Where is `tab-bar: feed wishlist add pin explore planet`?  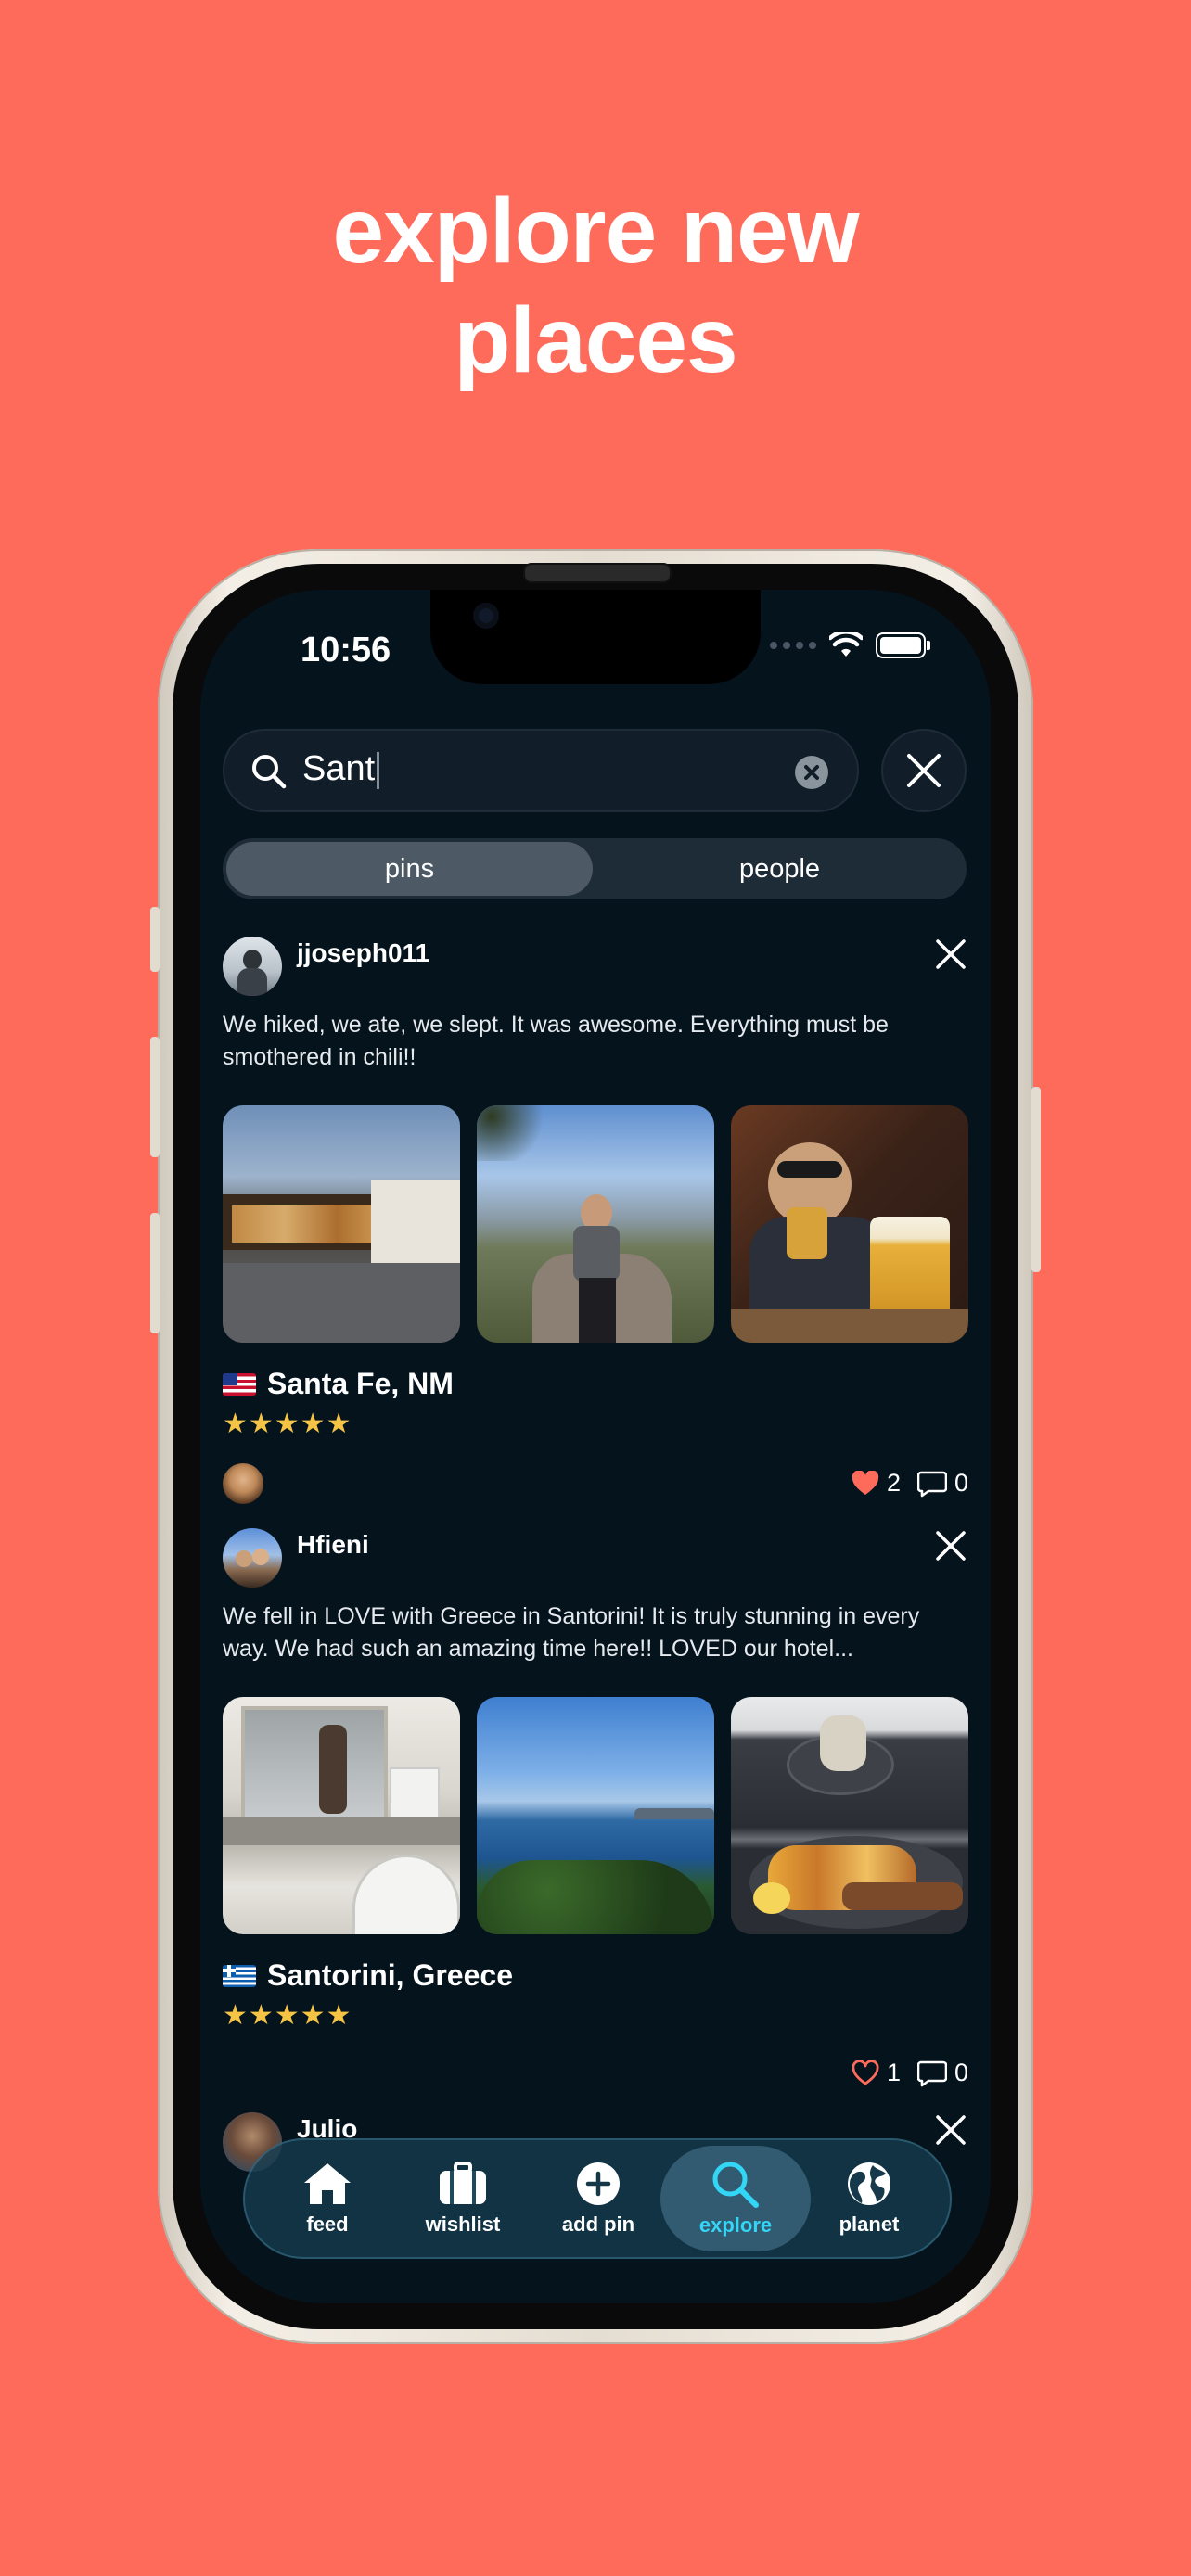 tab-bar: feed wishlist add pin explore planet is located at coordinates (597, 2198).